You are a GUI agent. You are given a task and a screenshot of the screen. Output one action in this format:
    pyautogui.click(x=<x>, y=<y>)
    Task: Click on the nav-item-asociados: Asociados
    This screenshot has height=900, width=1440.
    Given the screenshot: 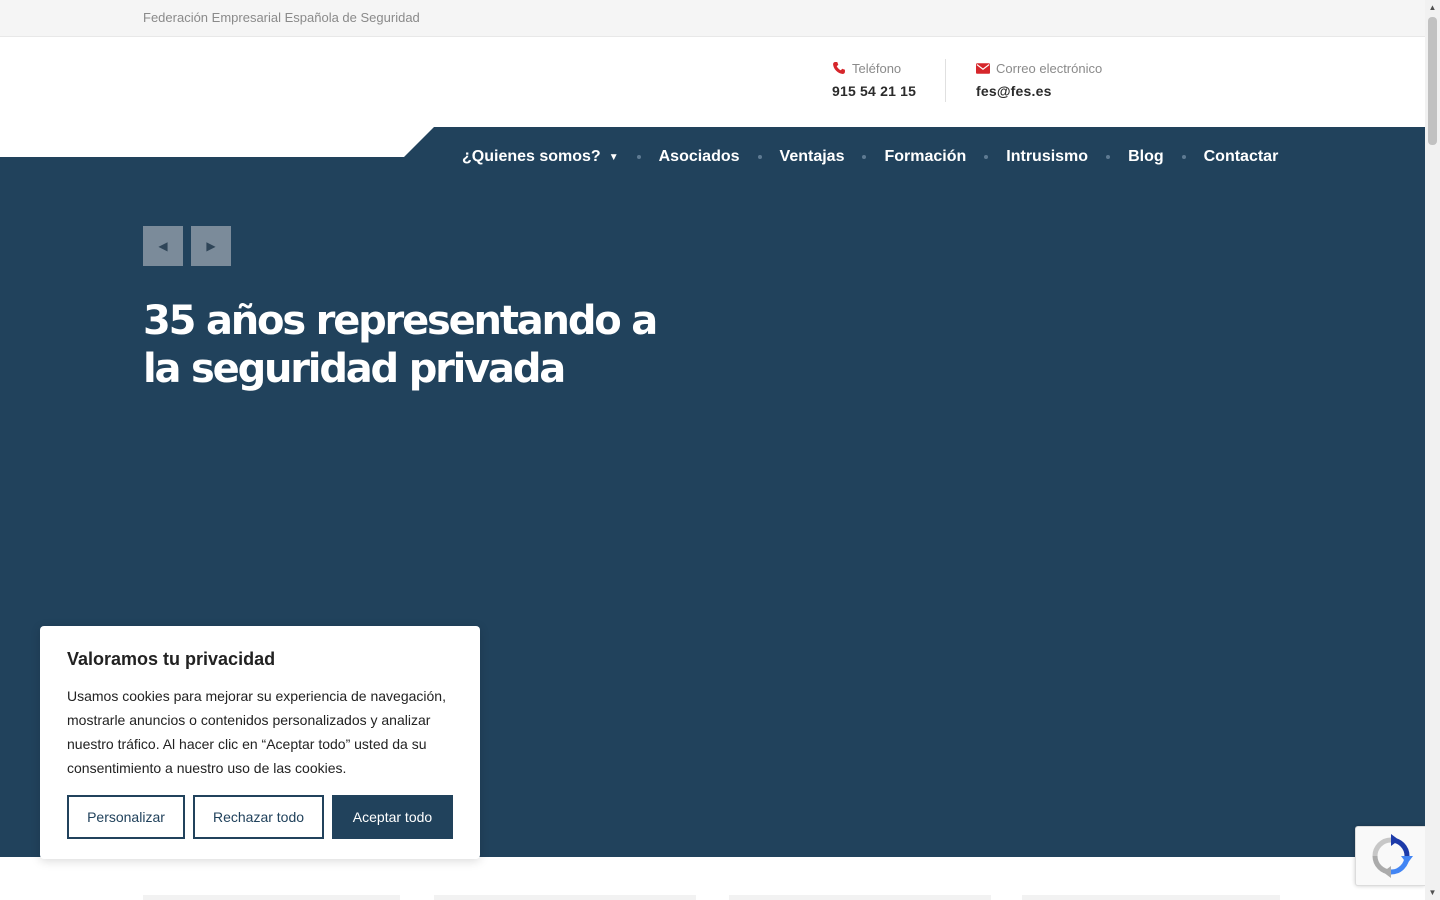 What is the action you would take?
    pyautogui.click(x=699, y=157)
    